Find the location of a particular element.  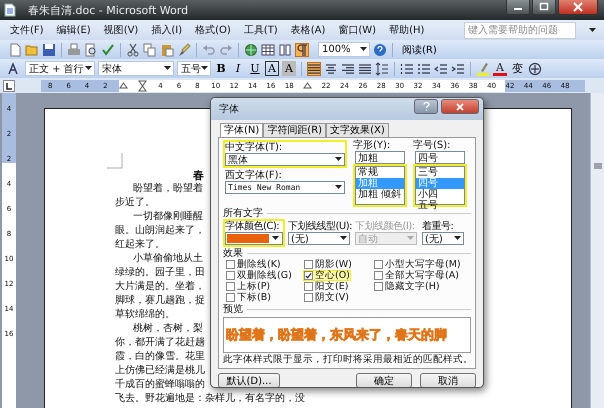

brush-icon is located at coordinates (184, 49).